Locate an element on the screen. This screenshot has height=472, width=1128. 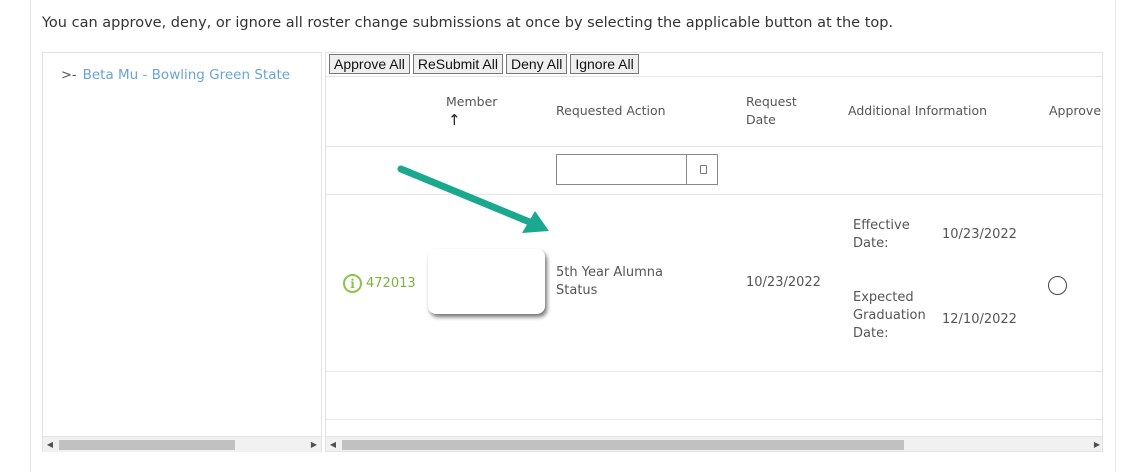
tree-item-beta-mu: >- Beta Mu - Bowling Green State is located at coordinates (175, 75).